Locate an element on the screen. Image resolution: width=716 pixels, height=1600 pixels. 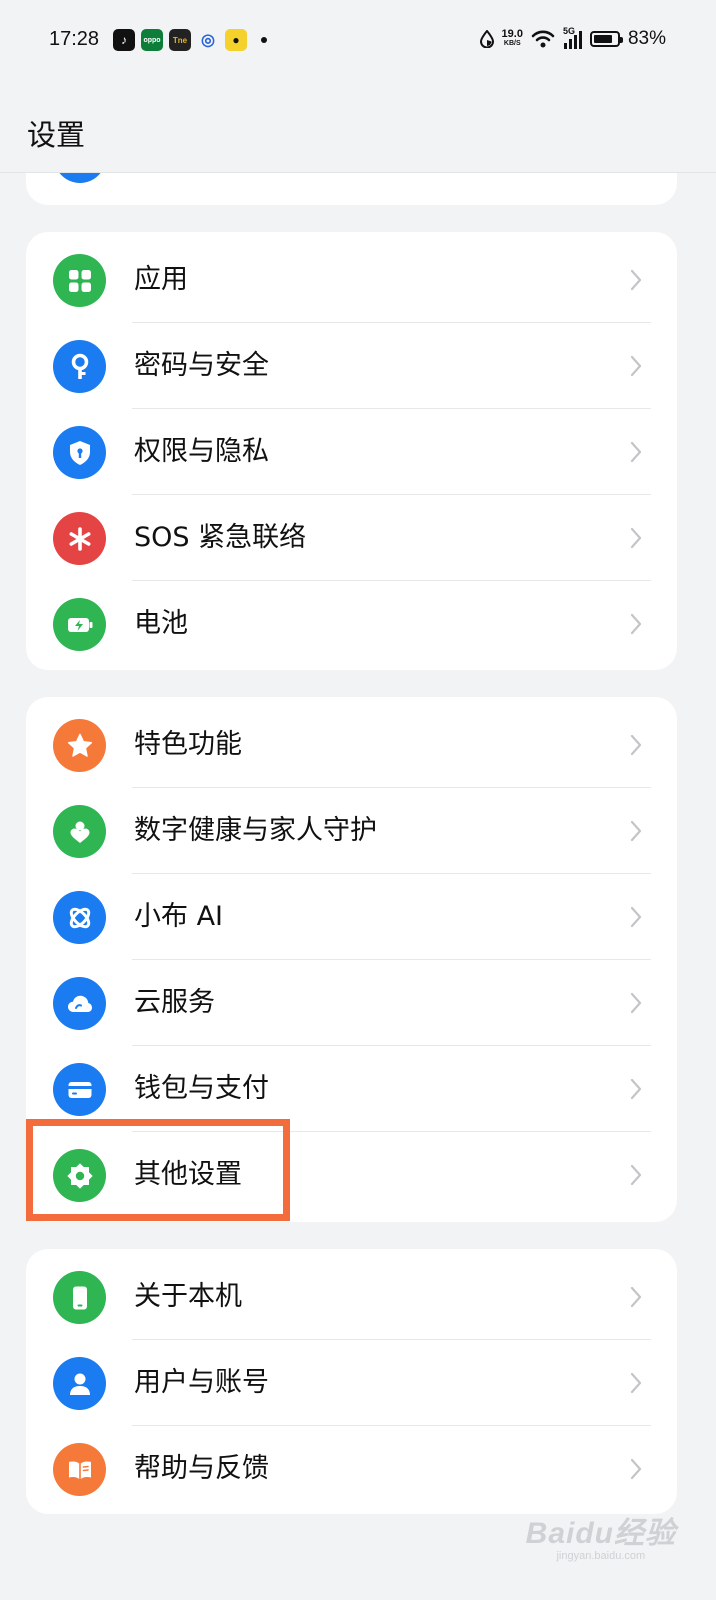
oppo-app-icon: oppo is located at coordinates (152, 40).